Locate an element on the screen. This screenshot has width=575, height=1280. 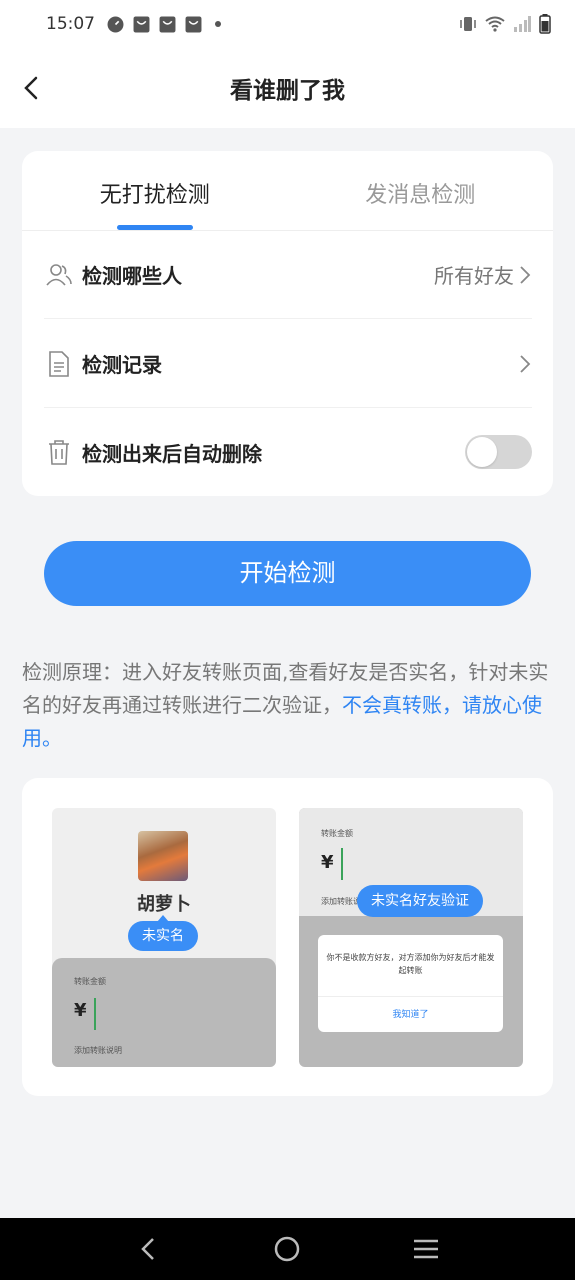
vibrate-icon is located at coordinates (468, 24).